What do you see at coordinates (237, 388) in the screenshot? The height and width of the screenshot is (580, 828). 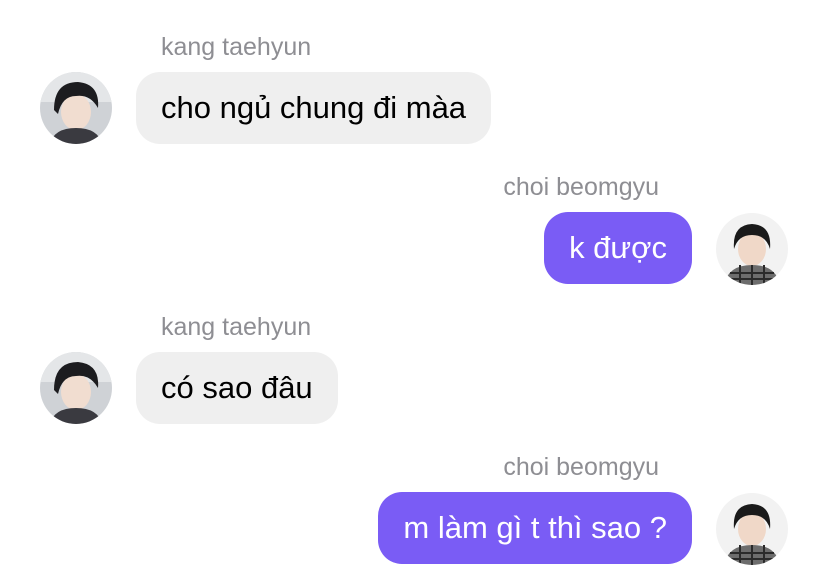 I see `message-bubble: có sao đâu` at bounding box center [237, 388].